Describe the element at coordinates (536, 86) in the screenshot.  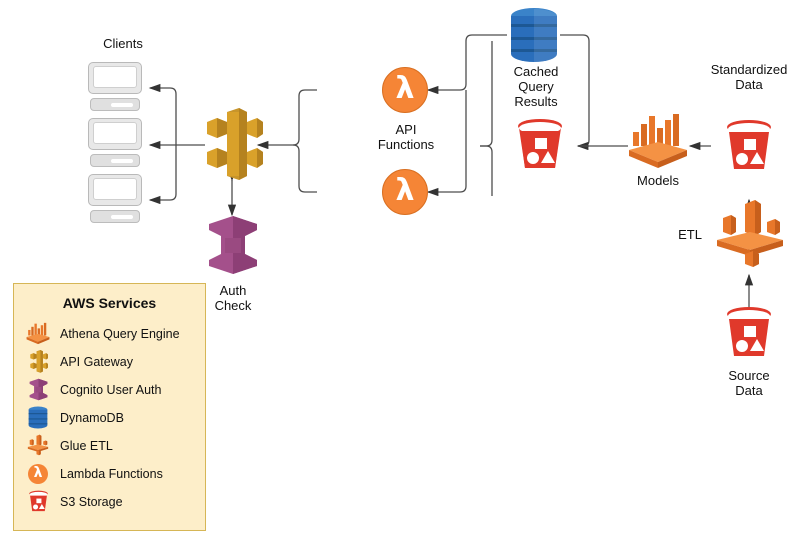
I see `cached-query-results-label: Cached Query Results` at that location.